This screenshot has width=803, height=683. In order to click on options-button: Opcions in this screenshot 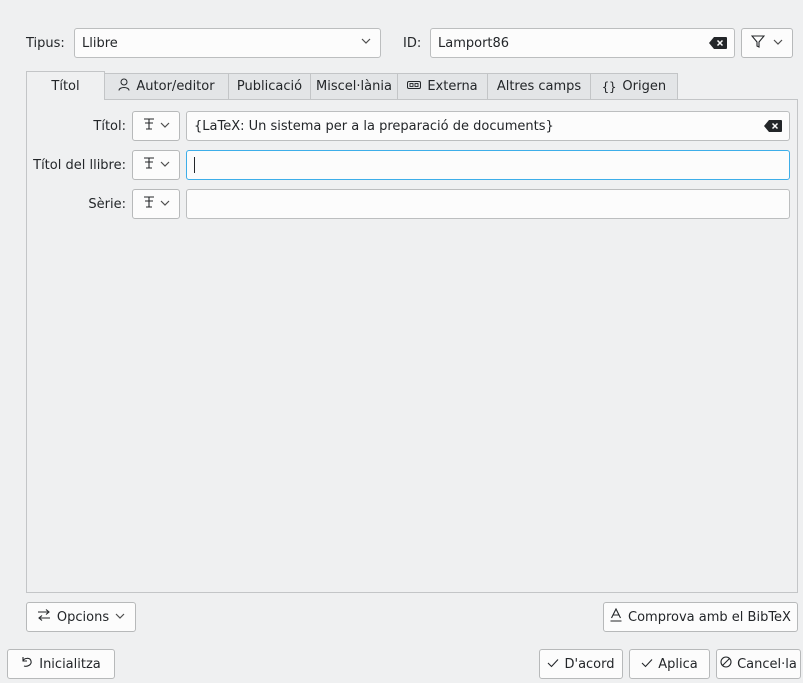, I will do `click(81, 617)`.